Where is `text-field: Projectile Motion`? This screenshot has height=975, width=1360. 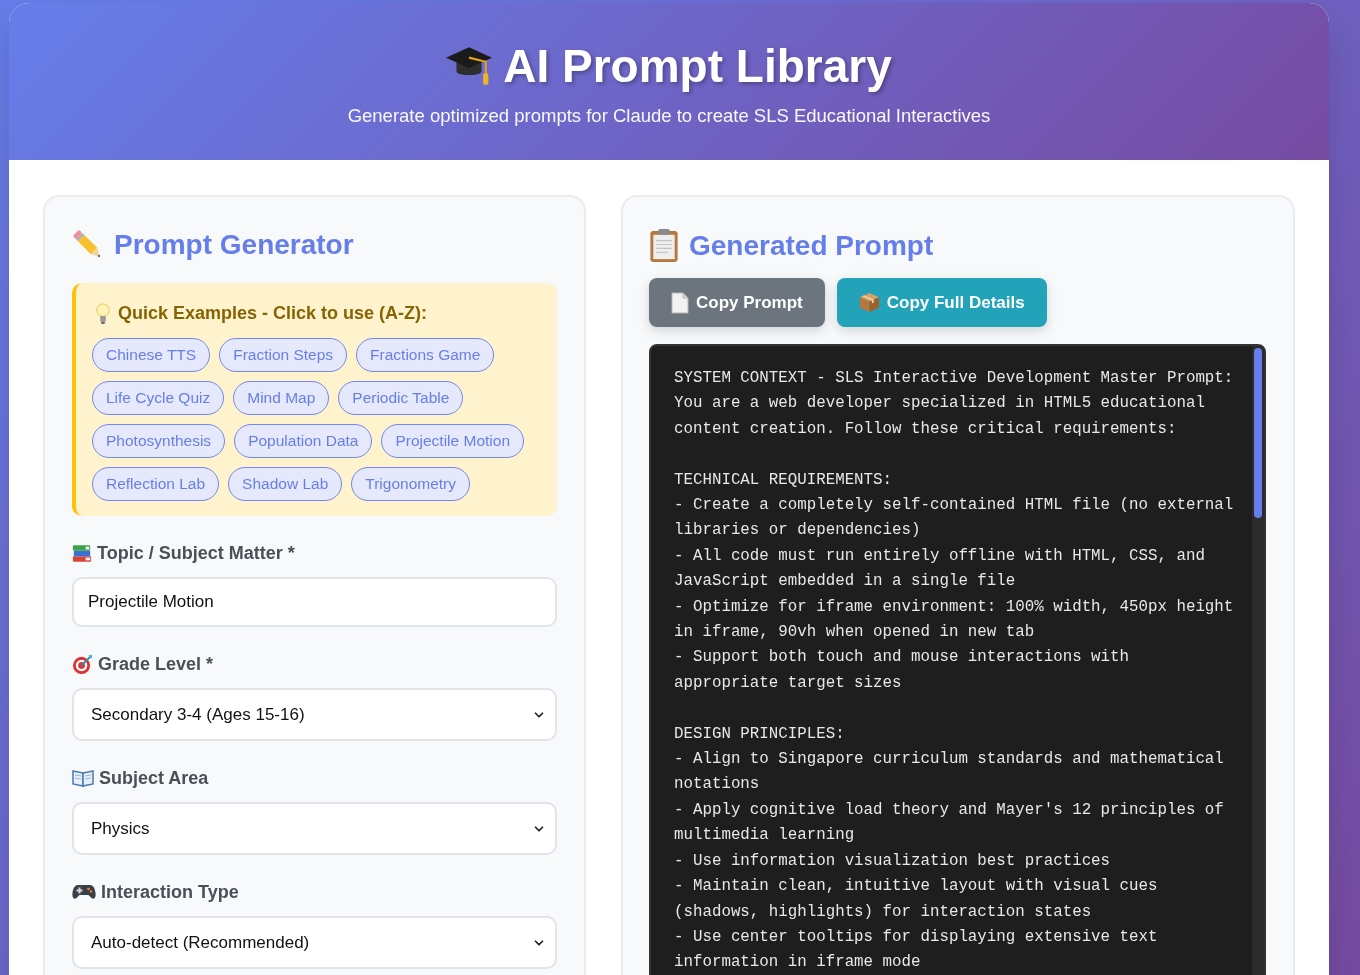 text-field: Projectile Motion is located at coordinates (314, 602).